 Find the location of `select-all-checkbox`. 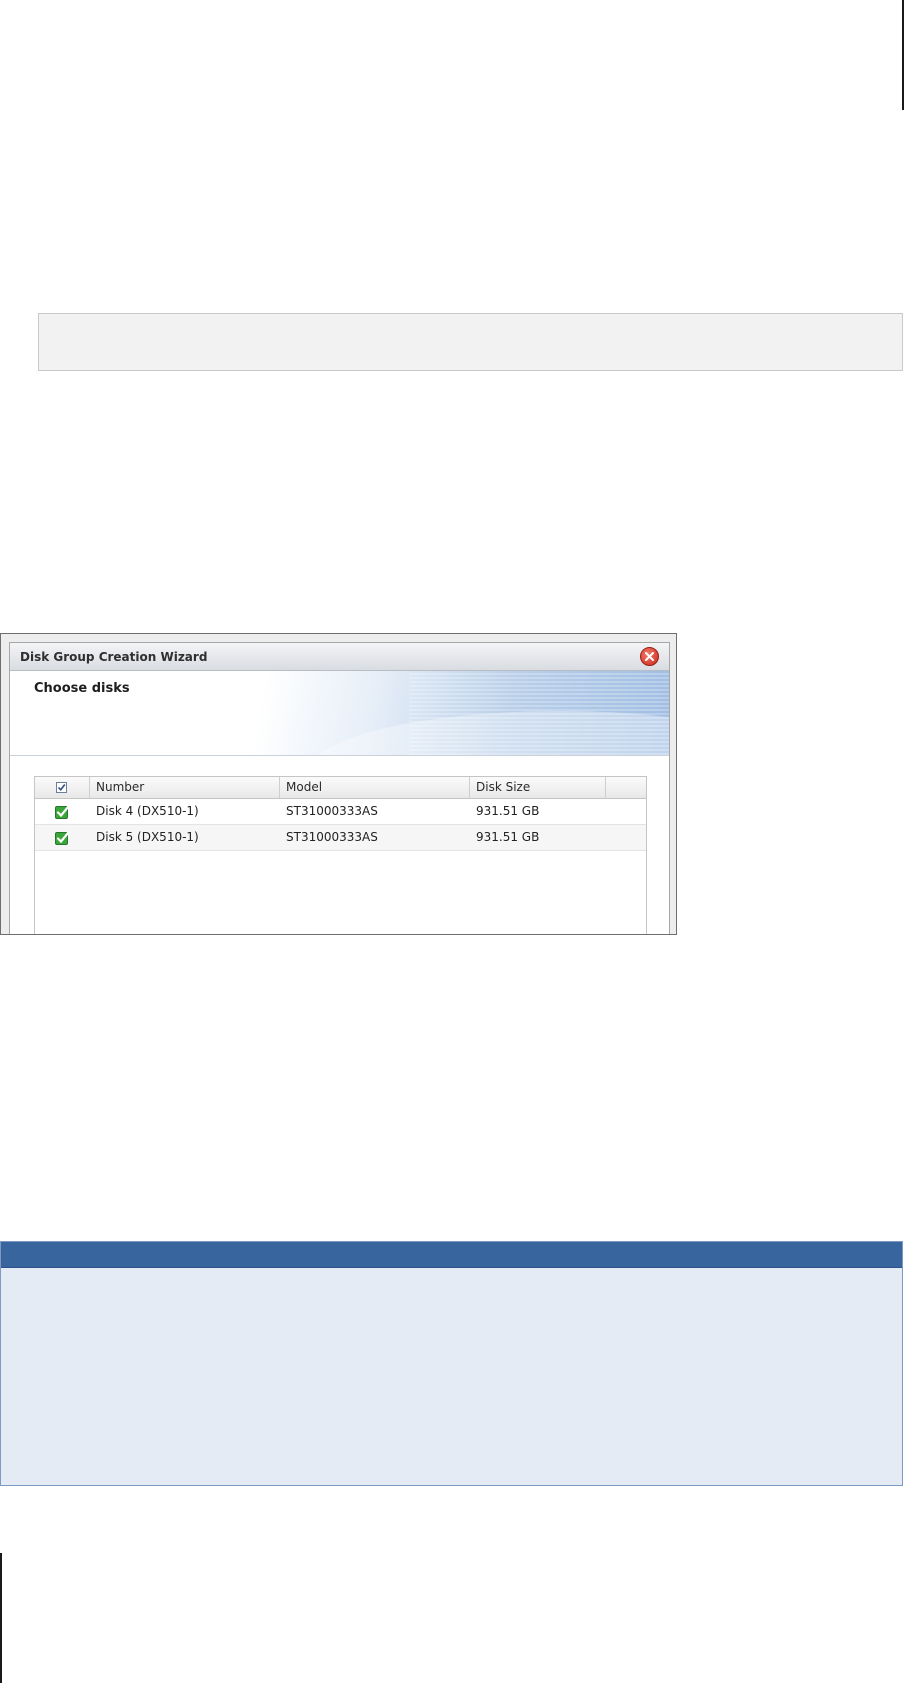

select-all-checkbox is located at coordinates (61, 787).